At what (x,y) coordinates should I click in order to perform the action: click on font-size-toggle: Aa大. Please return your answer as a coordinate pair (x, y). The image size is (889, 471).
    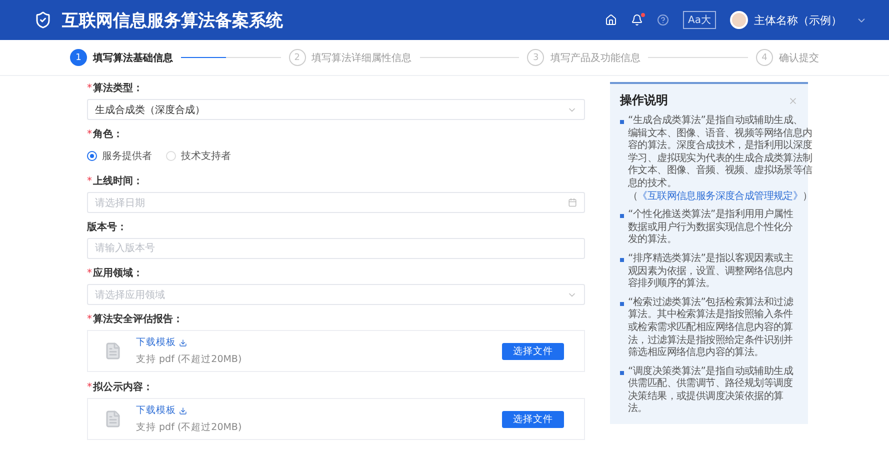
    Looking at the image, I should click on (699, 20).